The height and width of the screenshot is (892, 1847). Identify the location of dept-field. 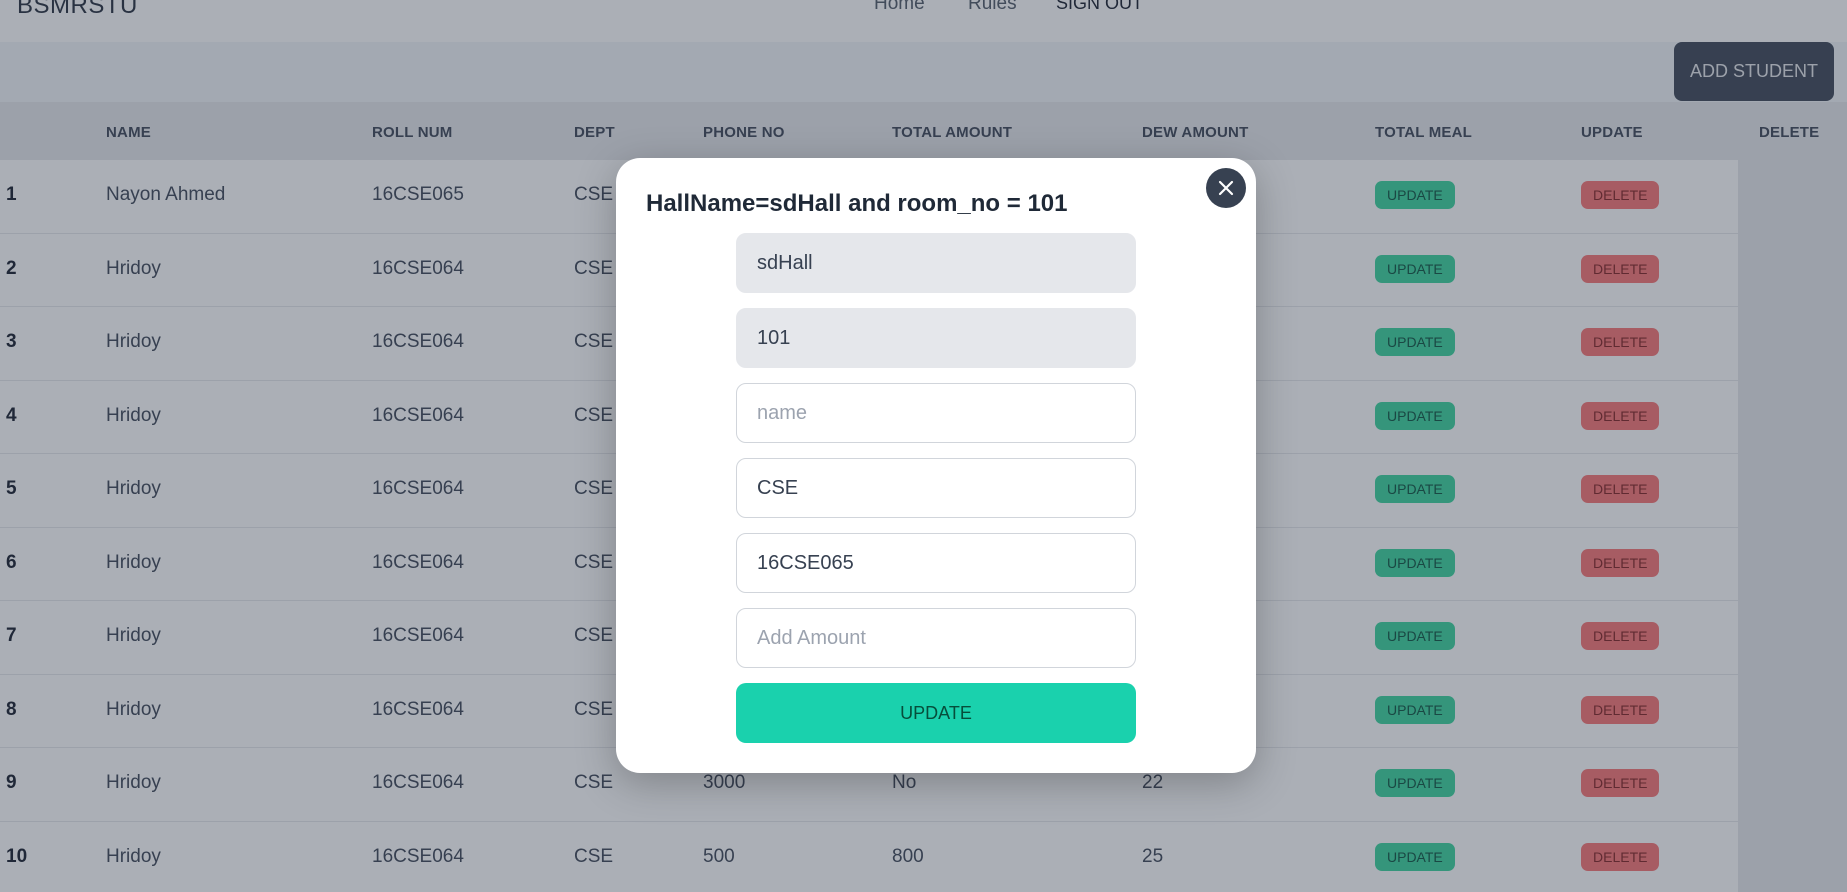
(936, 488).